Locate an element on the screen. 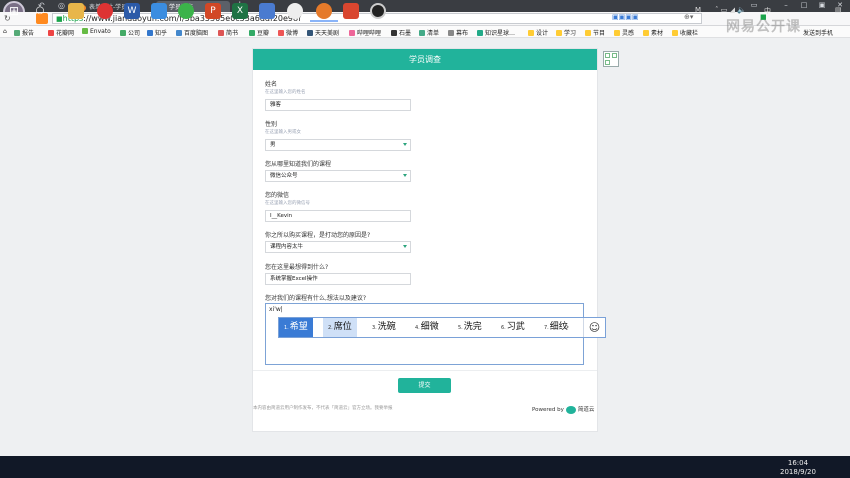  bookmark-item: 公司 is located at coordinates (130, 32).